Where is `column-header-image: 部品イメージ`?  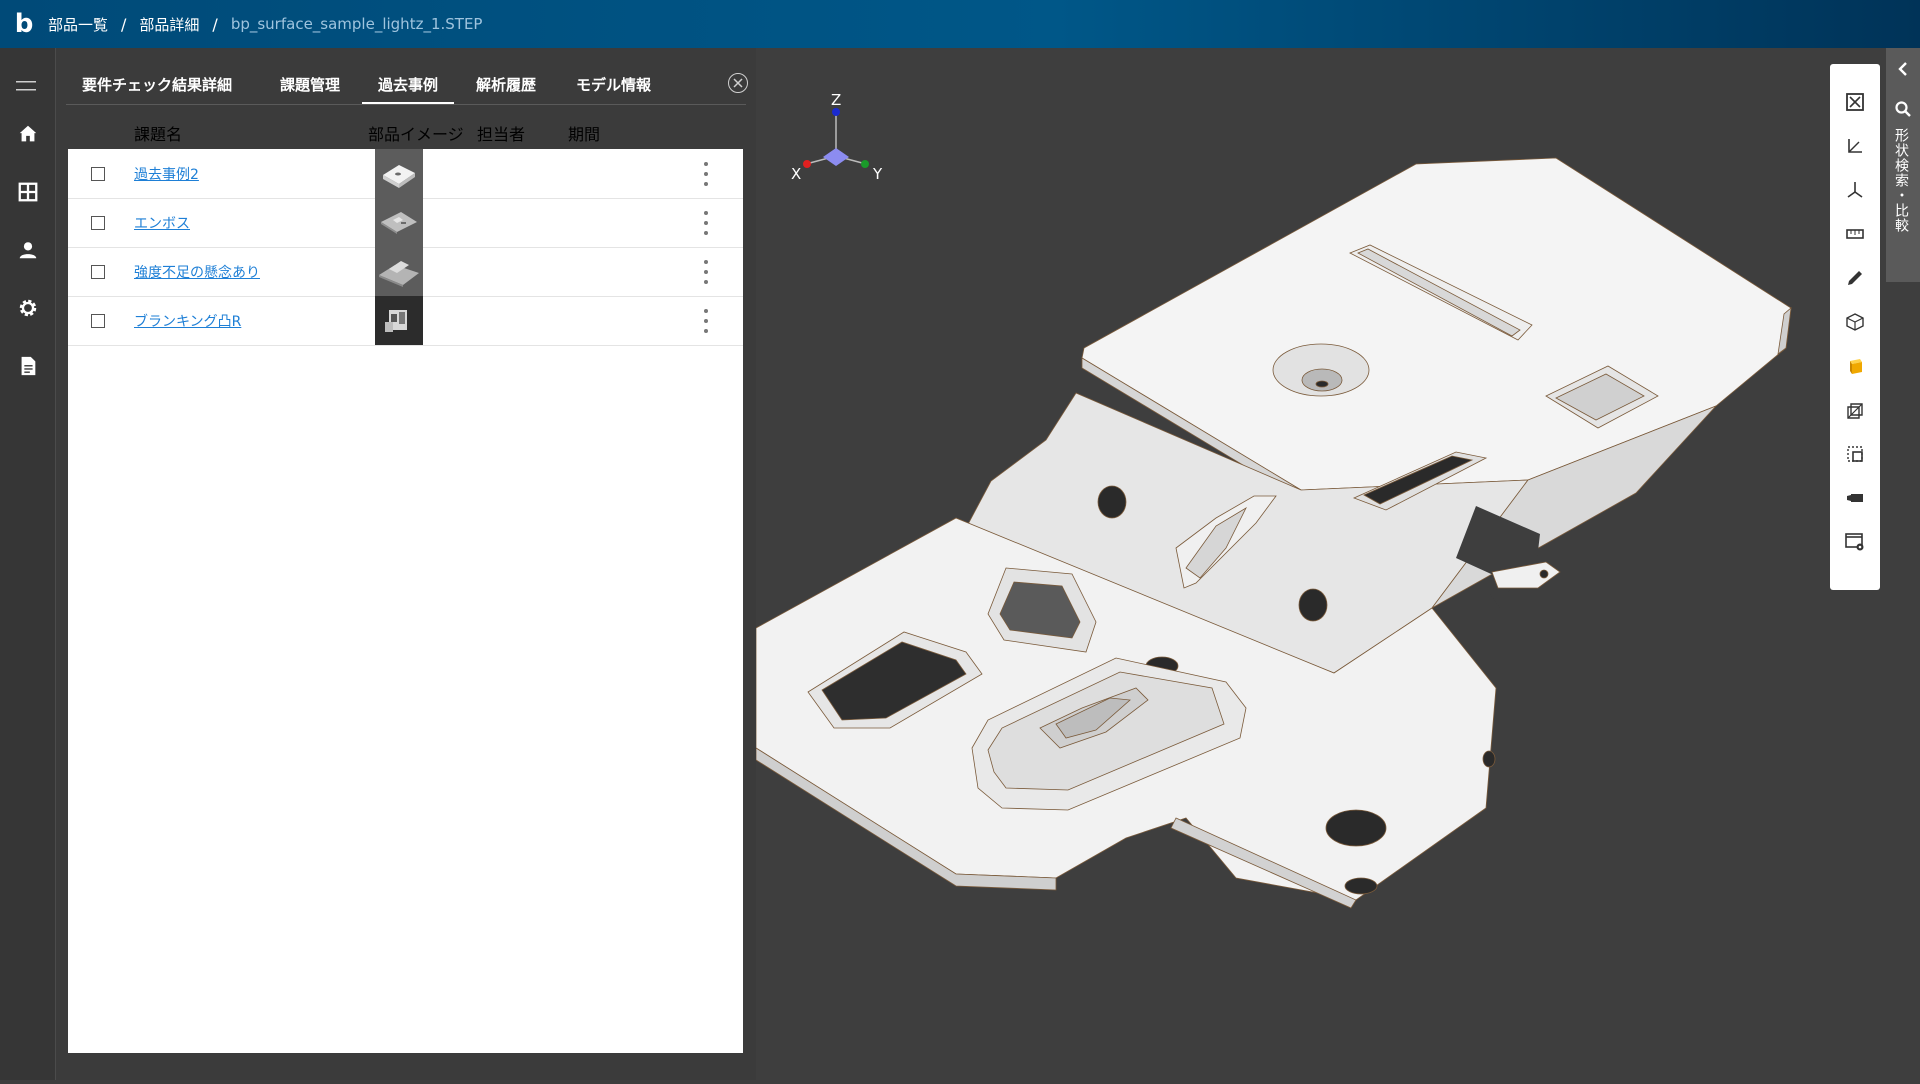
column-header-image: 部品イメージ is located at coordinates (416, 133).